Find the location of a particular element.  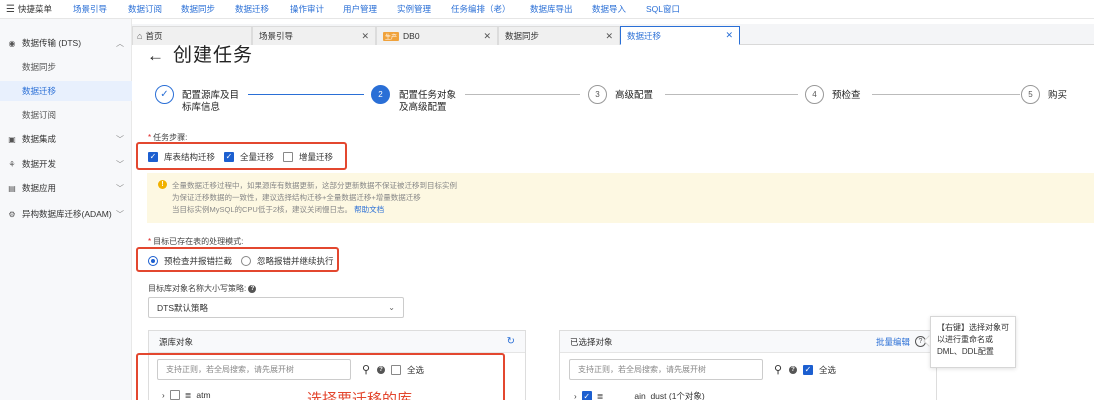

radio-precheck-block: 预检查并报错拦截 is located at coordinates (190, 261).